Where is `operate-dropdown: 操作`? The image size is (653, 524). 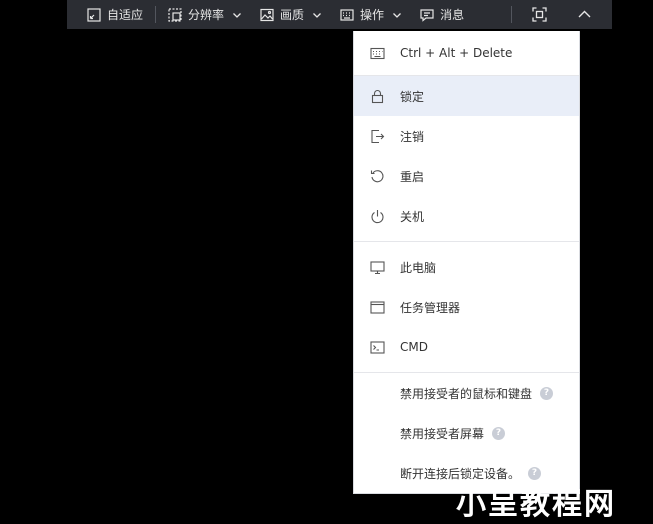 operate-dropdown: 操作 is located at coordinates (371, 14).